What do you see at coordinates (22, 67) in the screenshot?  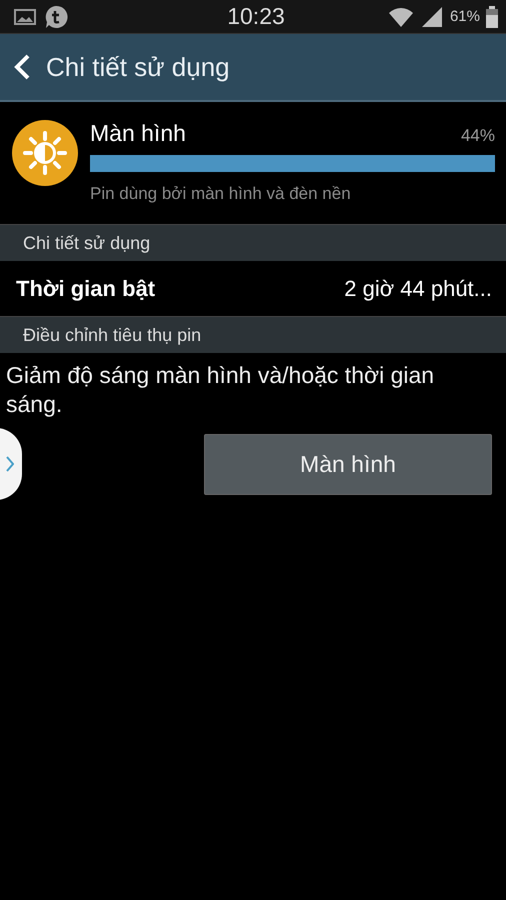 I see `back-button` at bounding box center [22, 67].